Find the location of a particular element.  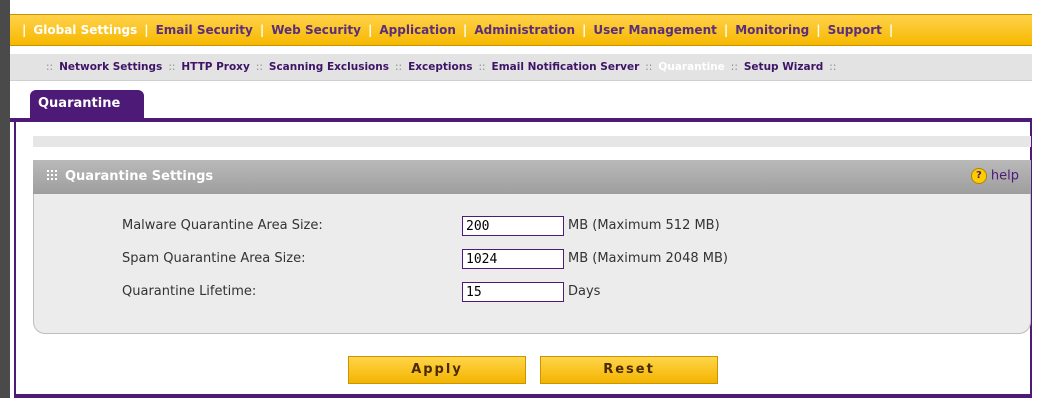

tab-quarantine: Quarantine is located at coordinates (87, 104).